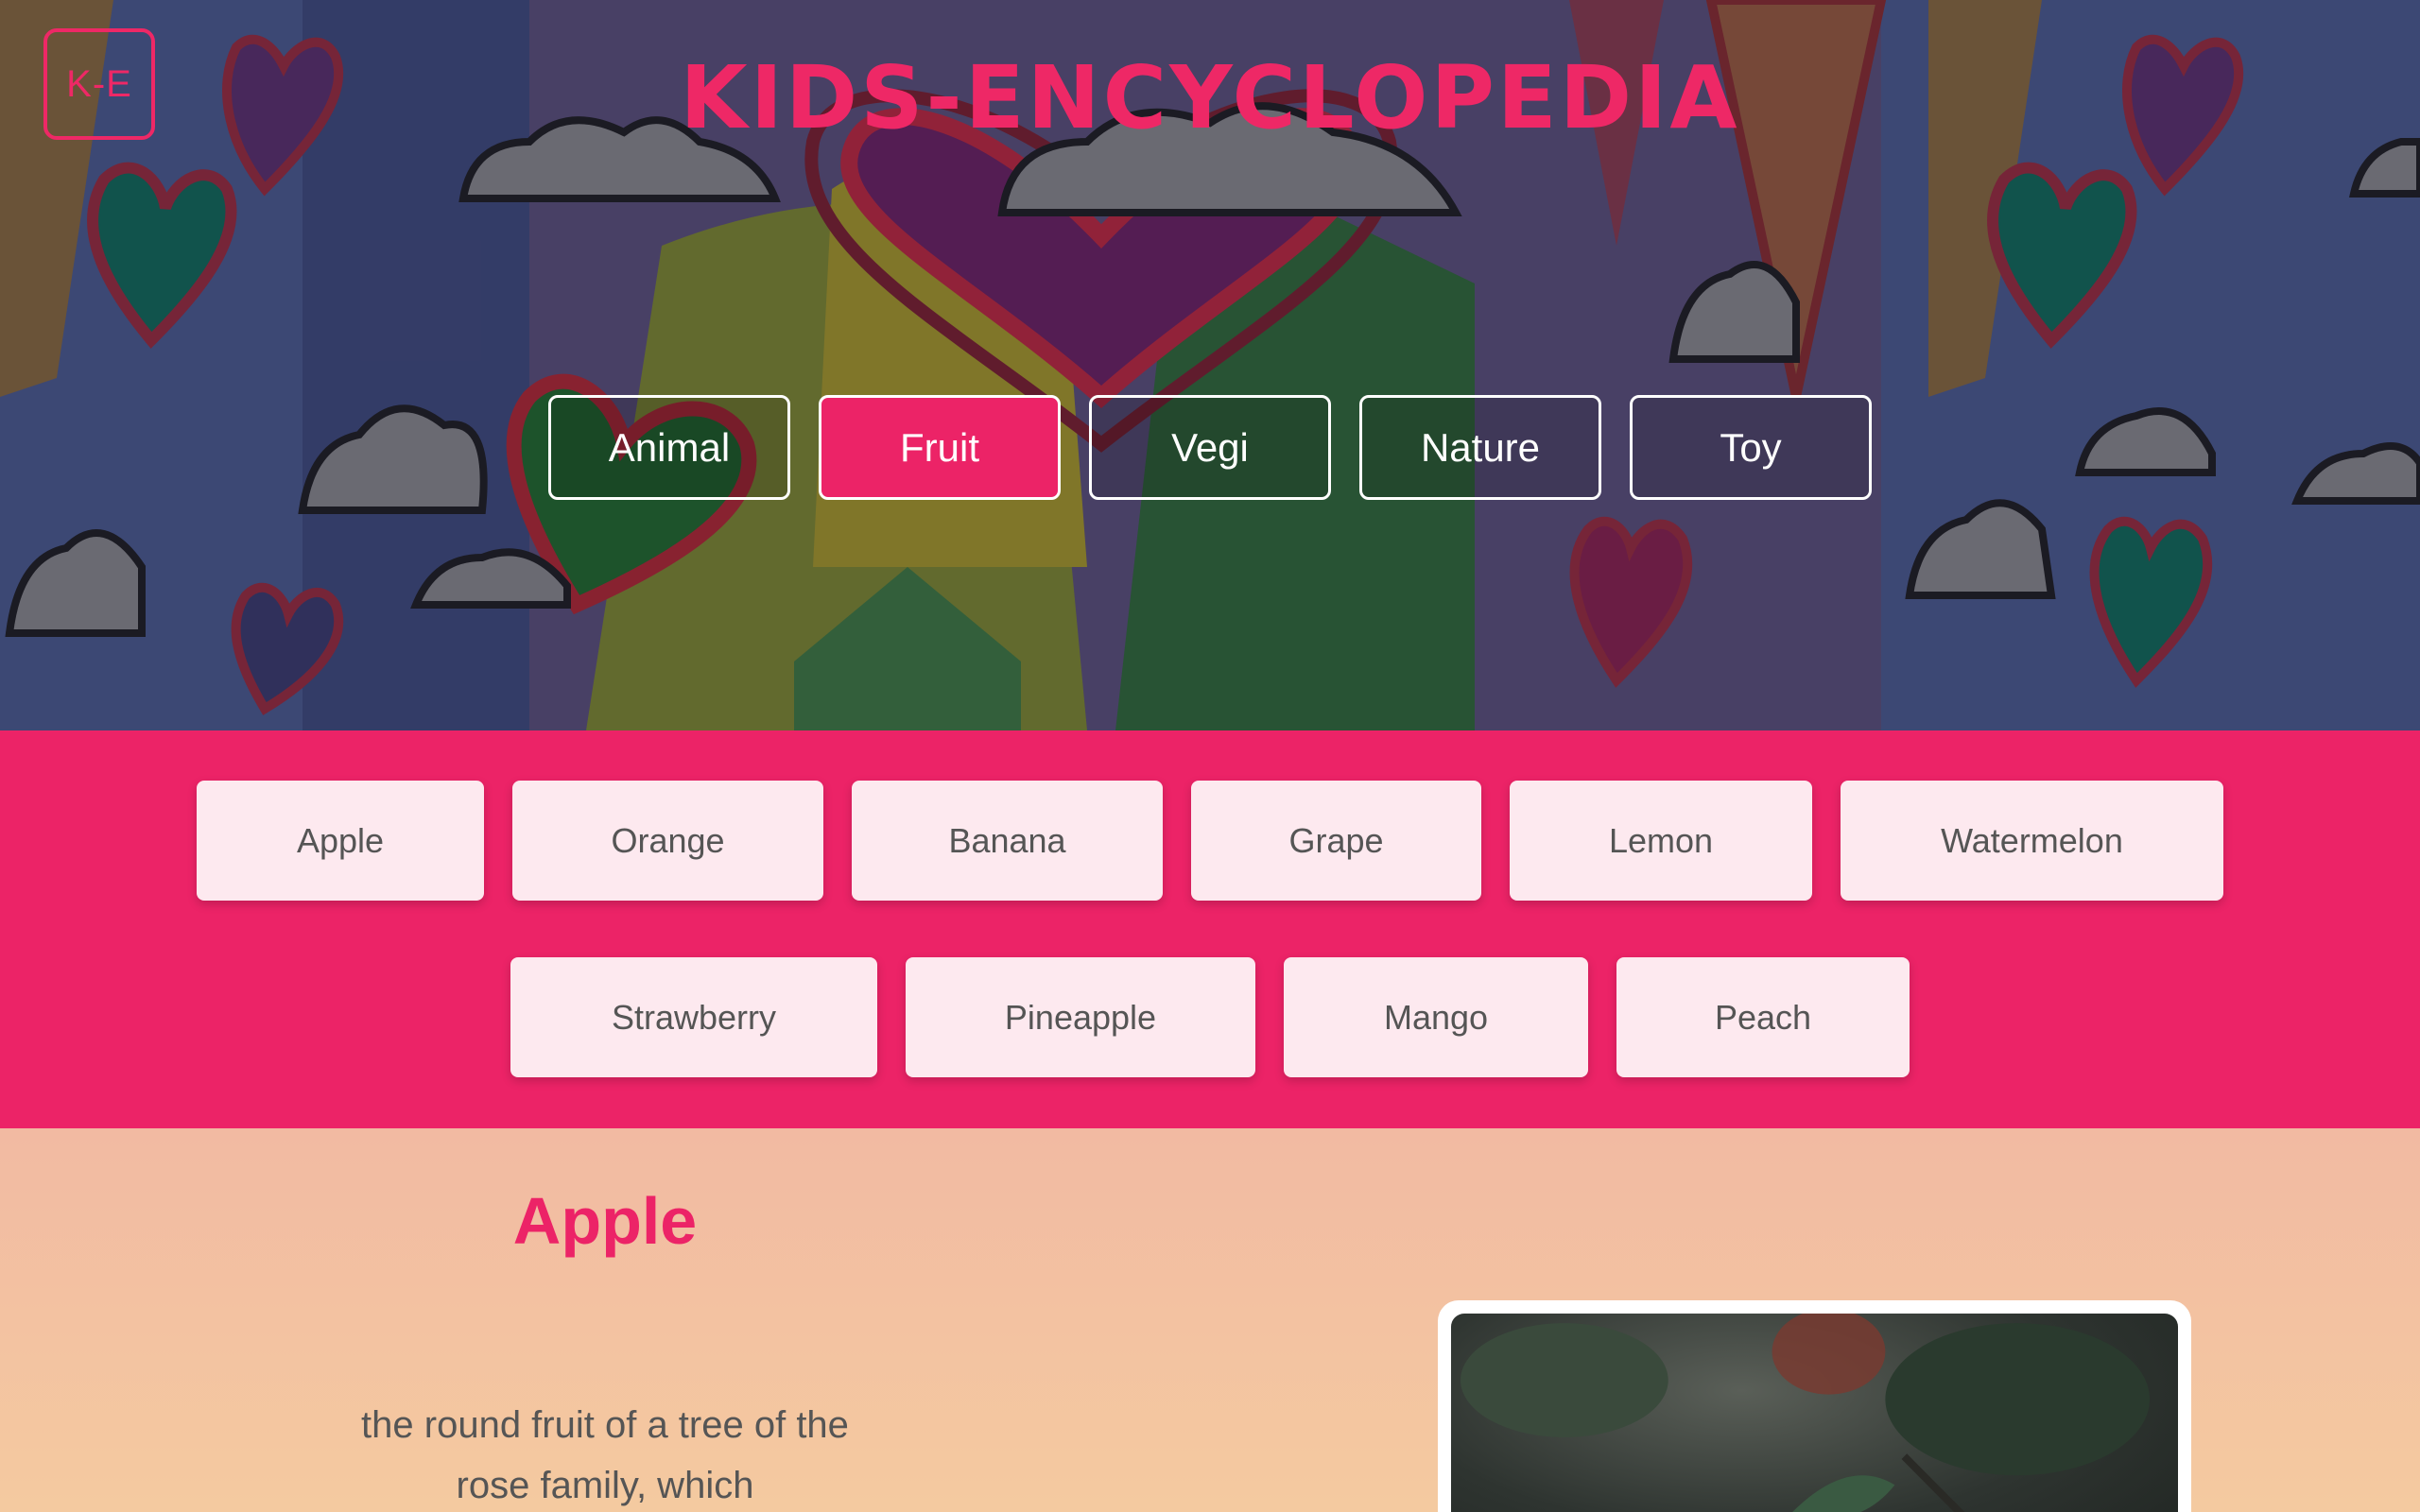 Image resolution: width=2420 pixels, height=1512 pixels. What do you see at coordinates (1080, 1017) in the screenshot?
I see `item-pineapple-button: Pineapple` at bounding box center [1080, 1017].